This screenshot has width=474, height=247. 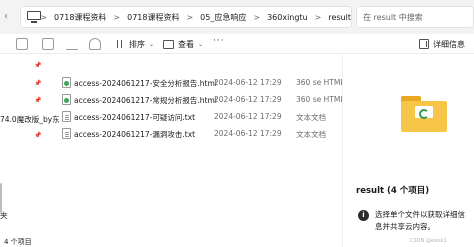 What do you see at coordinates (420, 220) in the screenshot?
I see `details-hint: 选择单个文件以获取详细信息并共享云内容。` at bounding box center [420, 220].